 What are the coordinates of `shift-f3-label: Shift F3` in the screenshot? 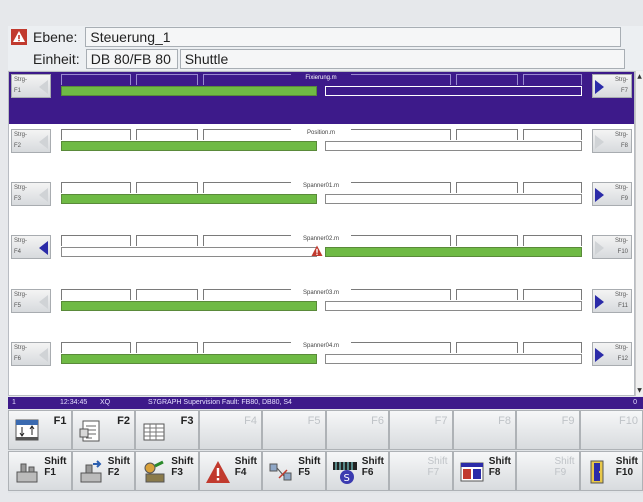 It's located at (182, 467).